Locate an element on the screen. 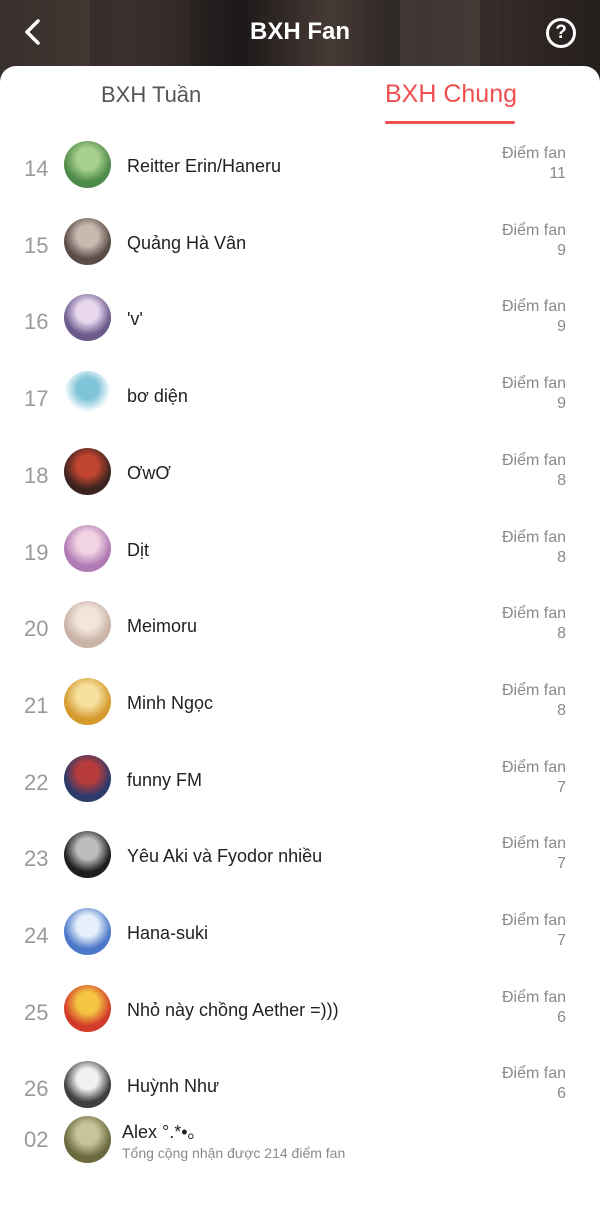 The width and height of the screenshot is (600, 1219). user-name: Yêu Aki và Fyodor nhiều is located at coordinates (224, 856).